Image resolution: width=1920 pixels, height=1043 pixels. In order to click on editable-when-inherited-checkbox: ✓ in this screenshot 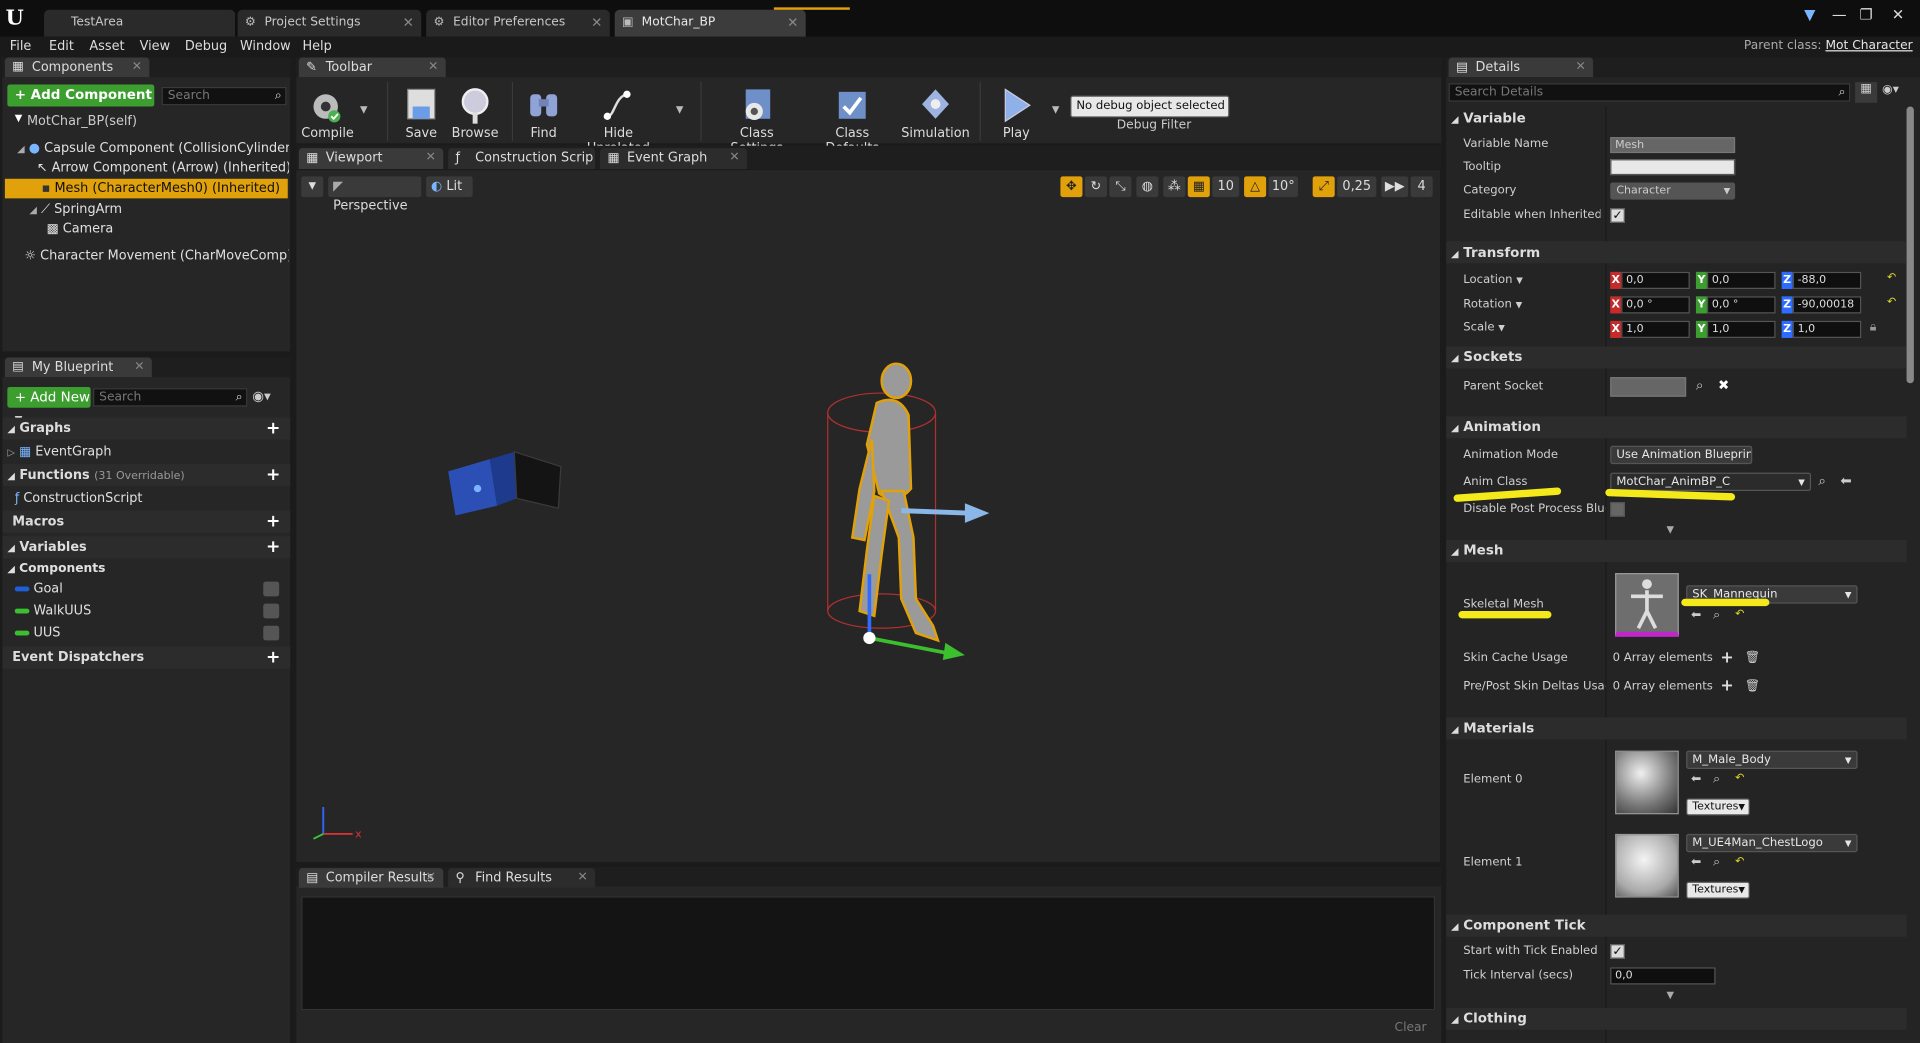, I will do `click(1617, 215)`.